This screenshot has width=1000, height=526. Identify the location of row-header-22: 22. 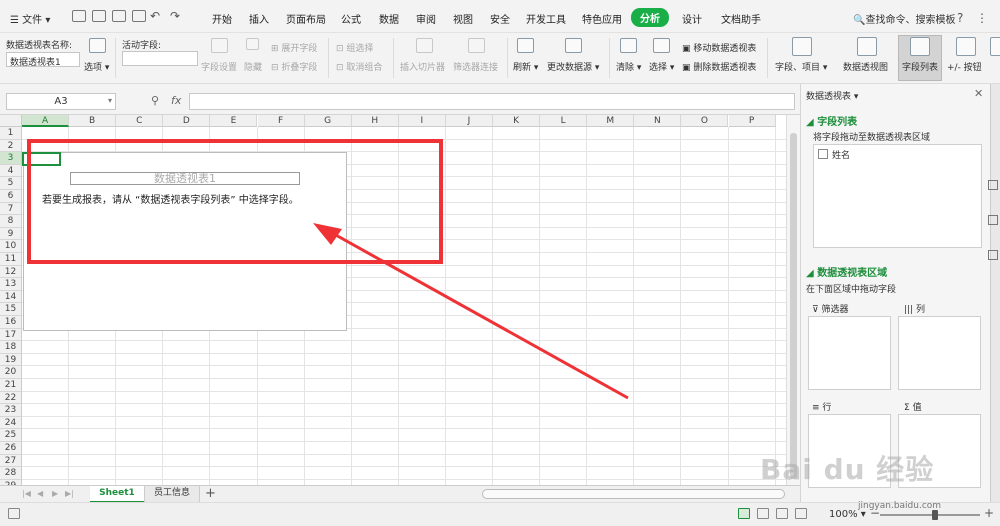
(11, 398).